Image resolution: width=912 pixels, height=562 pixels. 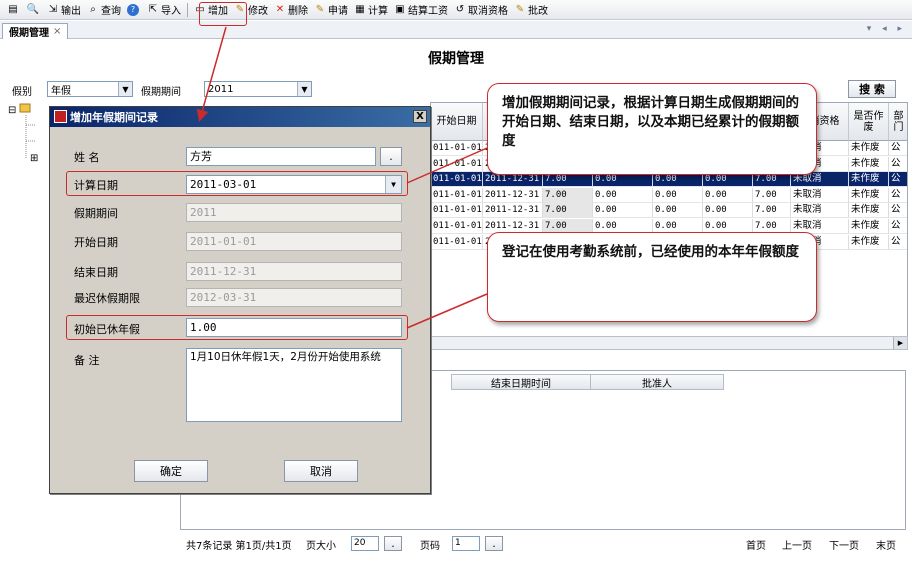 I want to click on arrow-add-to-dialog, so click(x=211, y=74).